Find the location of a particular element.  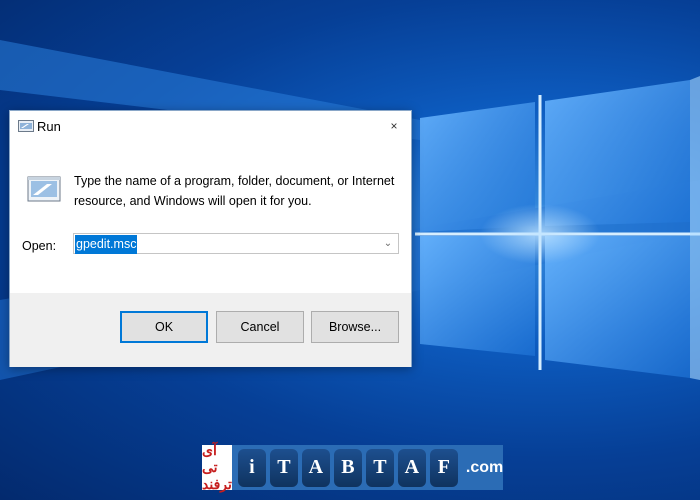

title-bar: Run × is located at coordinates (210, 126).